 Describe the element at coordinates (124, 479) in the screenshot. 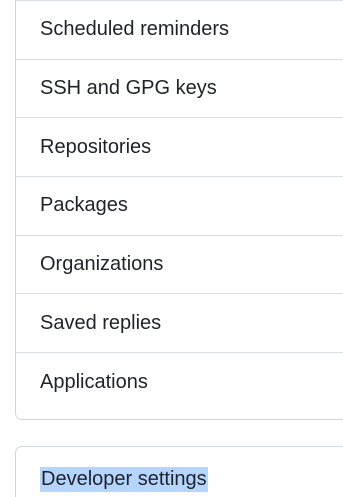

I see `menu-item-label-selected: Developer settings` at that location.